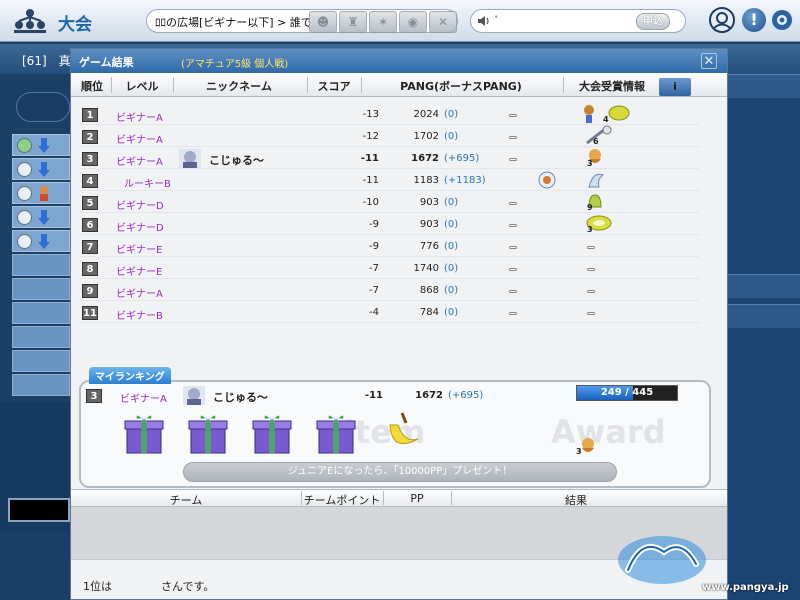 Image resolution: width=800 pixels, height=600 pixels. I want to click on table-row: 3 ビギナーA こじゅる～ -11 1672 (+695) 3, so click(389, 159).